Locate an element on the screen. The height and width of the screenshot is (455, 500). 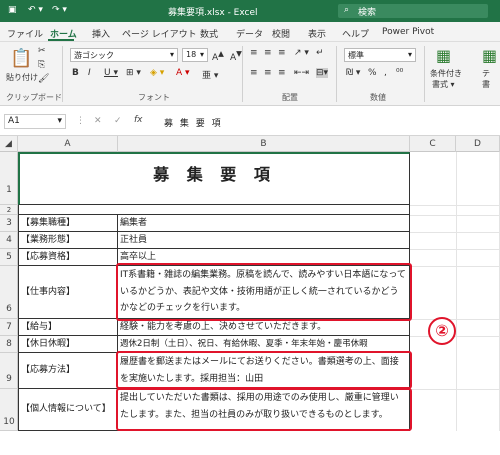
paste-icon: 📋 is located at coordinates (21, 58).